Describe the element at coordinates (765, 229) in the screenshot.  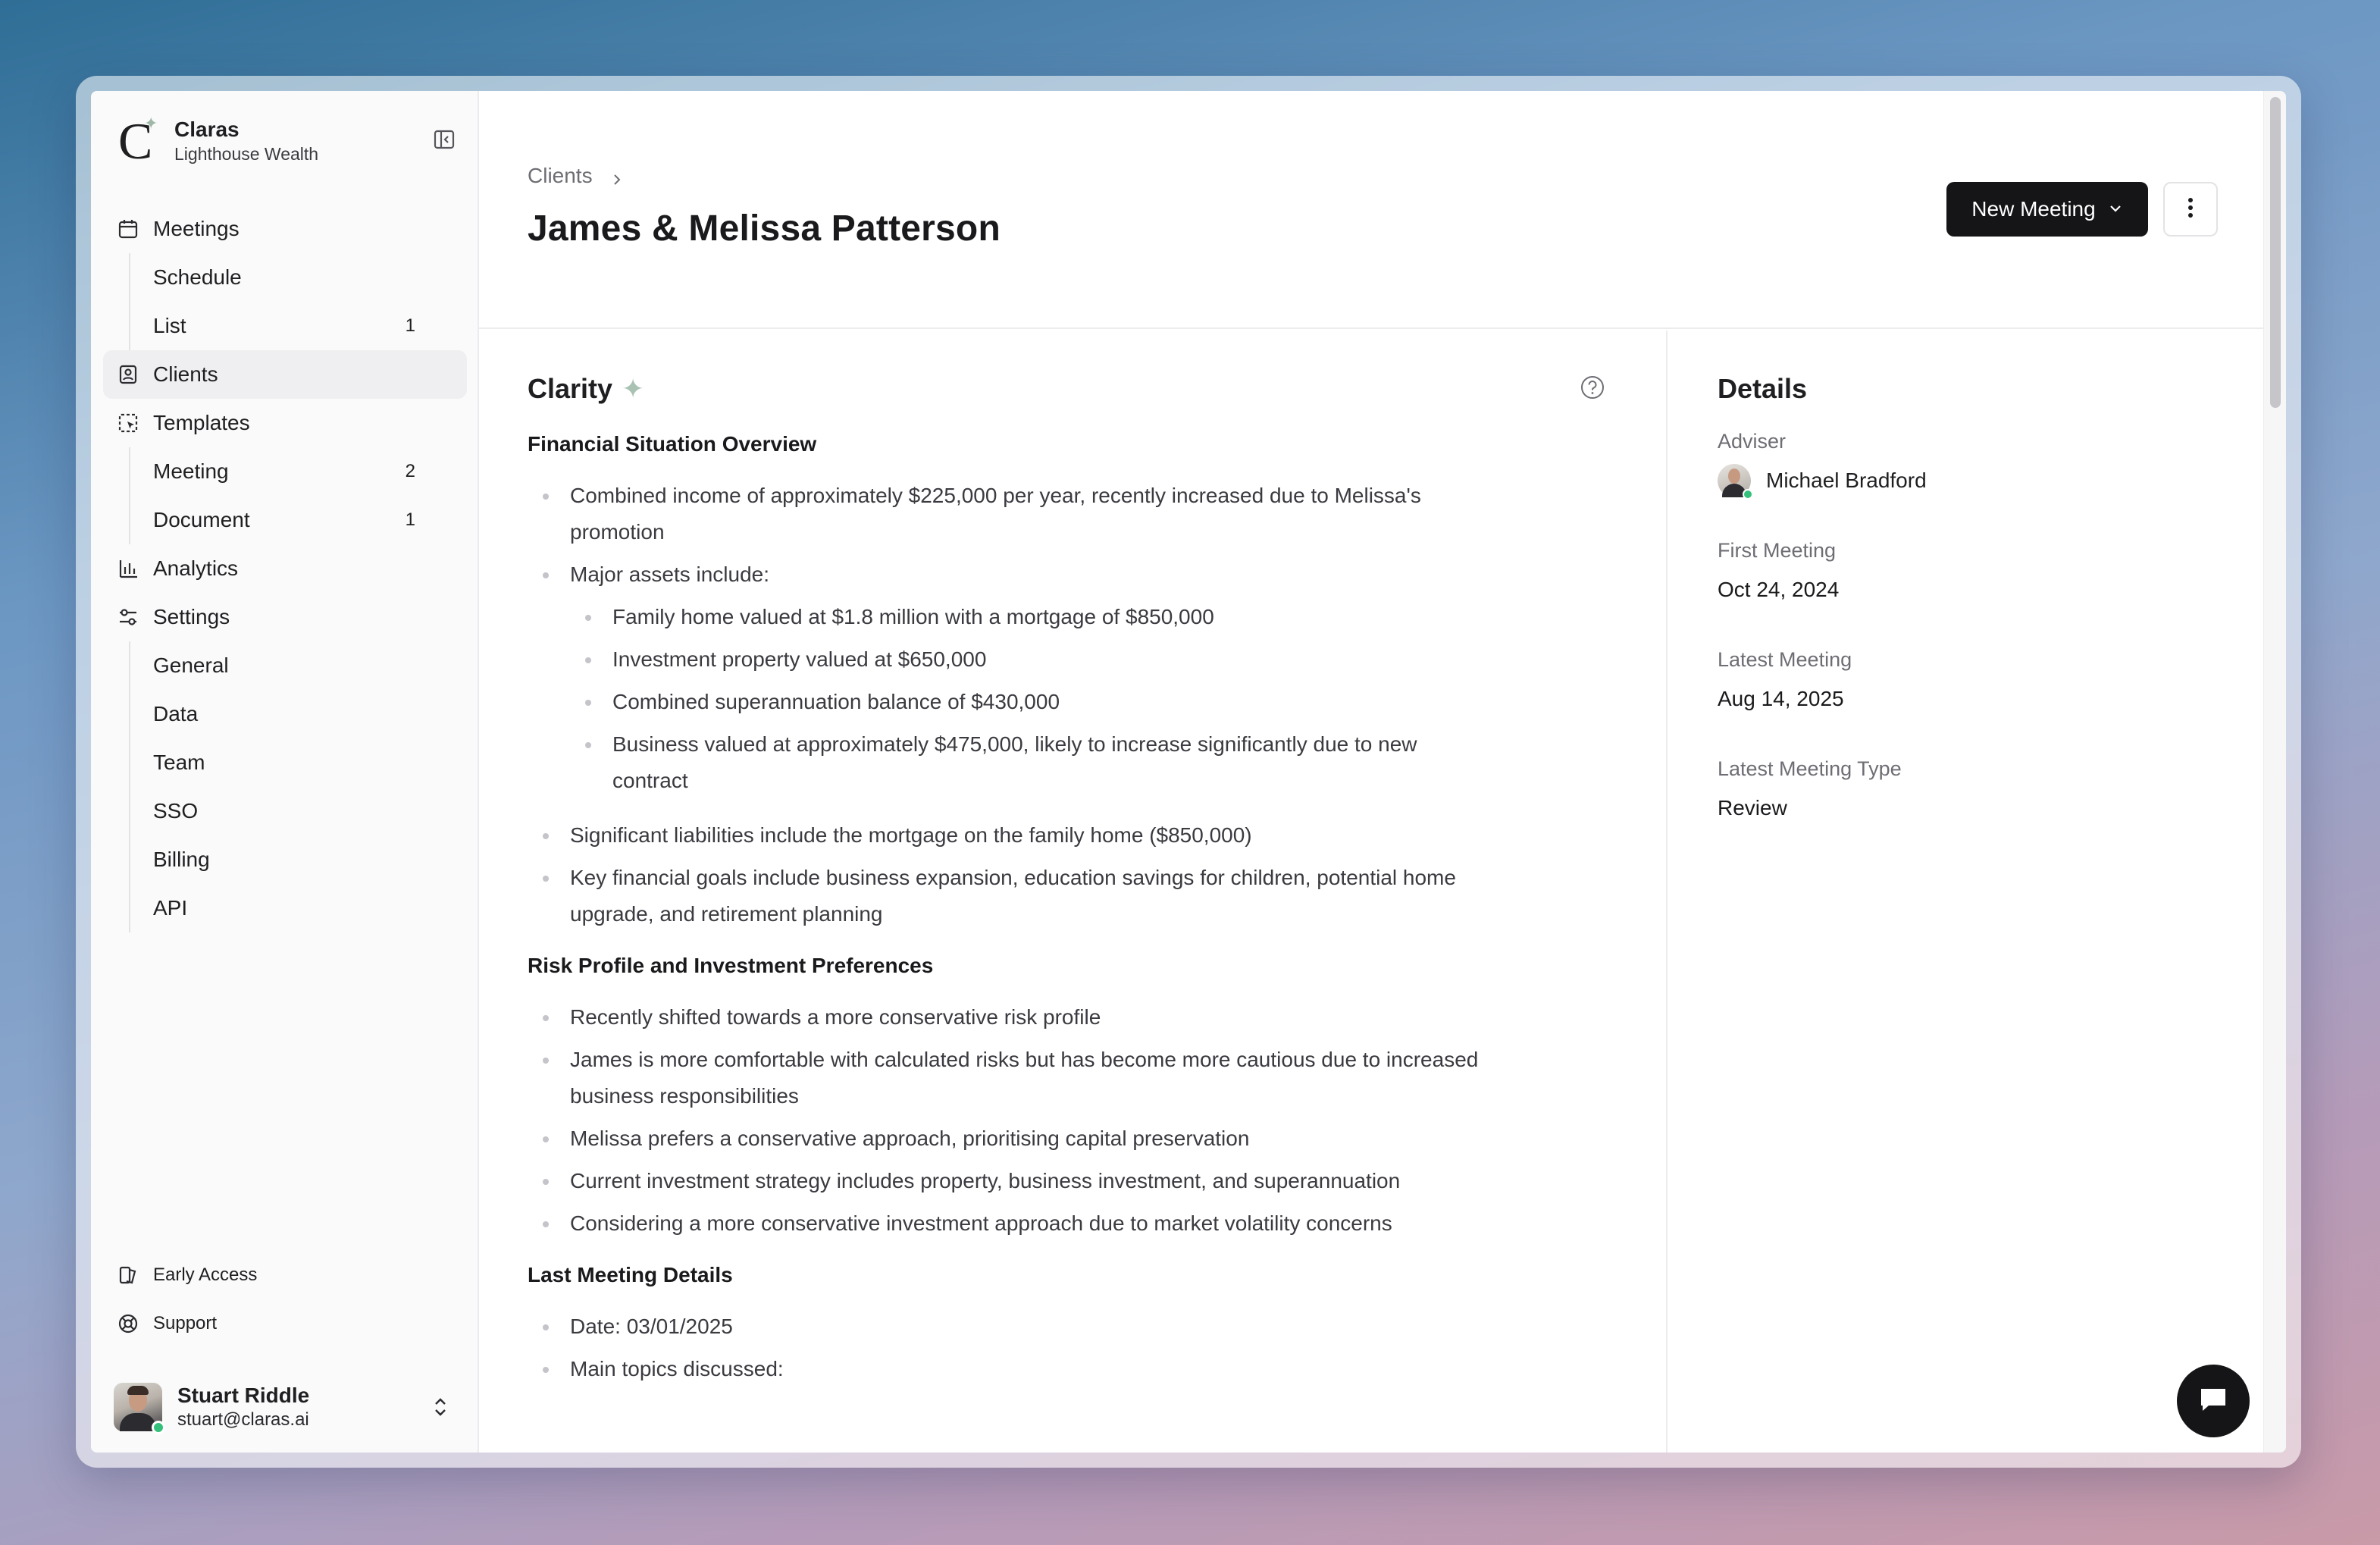
I see `page-title: James & Melissa Patterson` at that location.